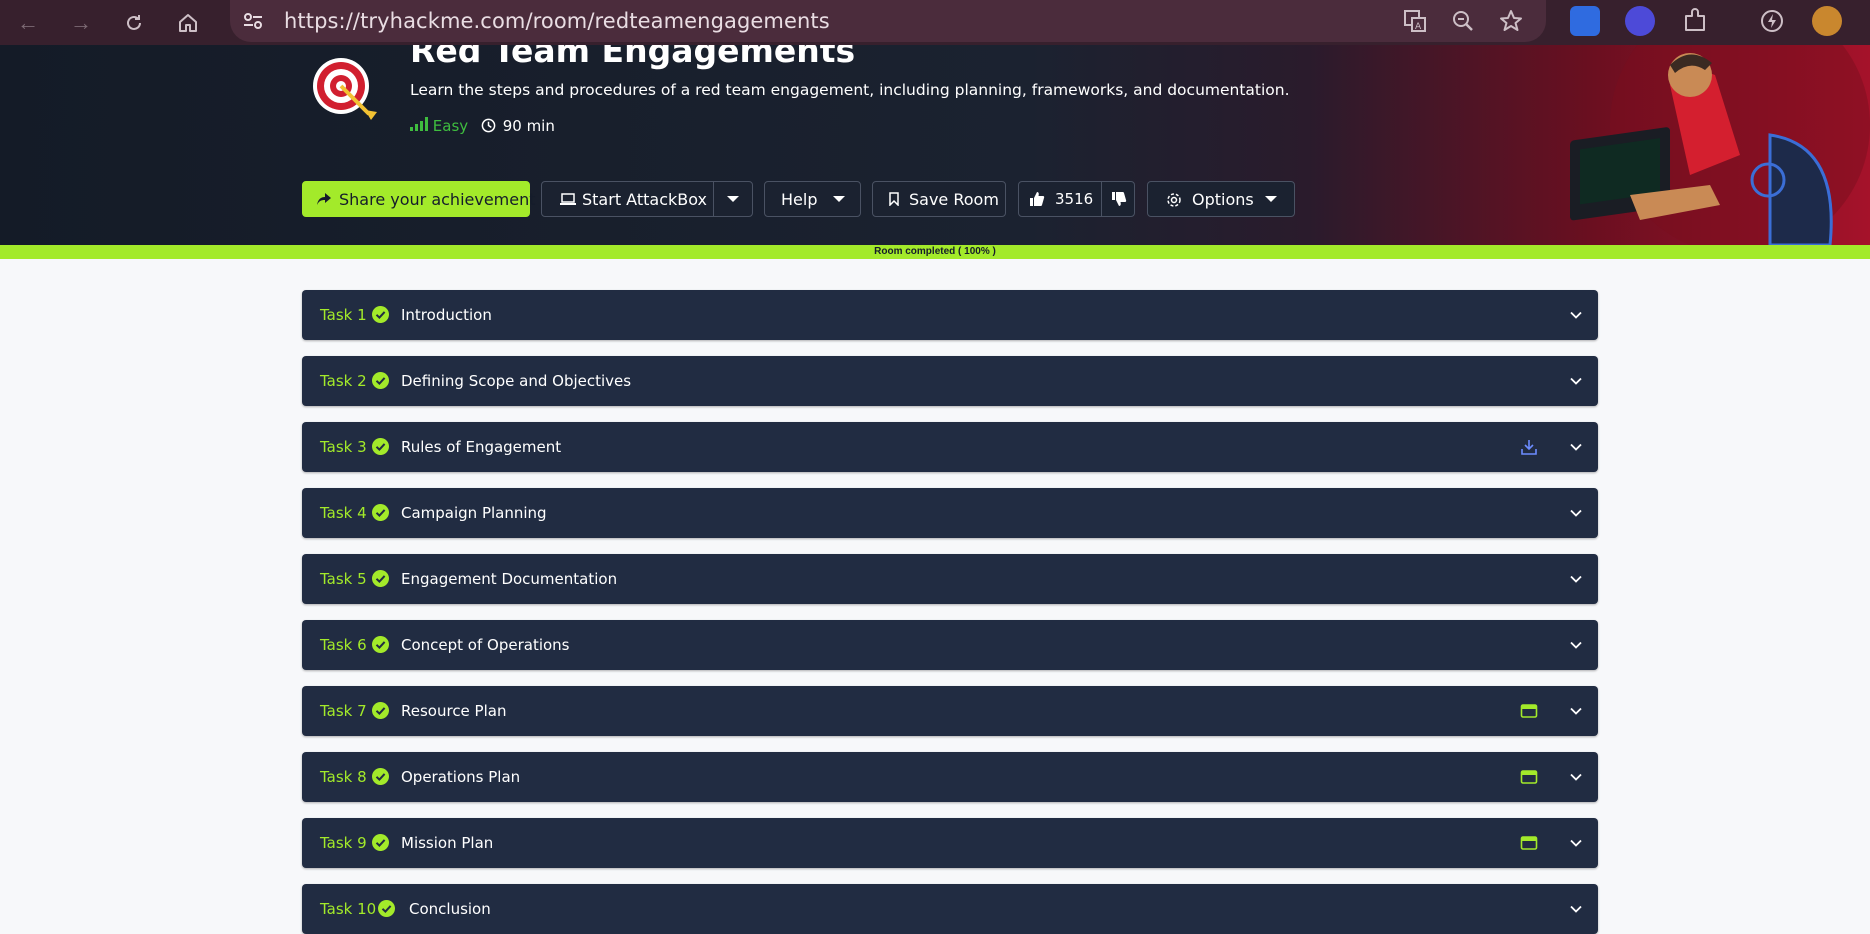 Image resolution: width=1870 pixels, height=934 pixels. Describe the element at coordinates (1511, 21) in the screenshot. I see `bookmark-star-icon` at that location.